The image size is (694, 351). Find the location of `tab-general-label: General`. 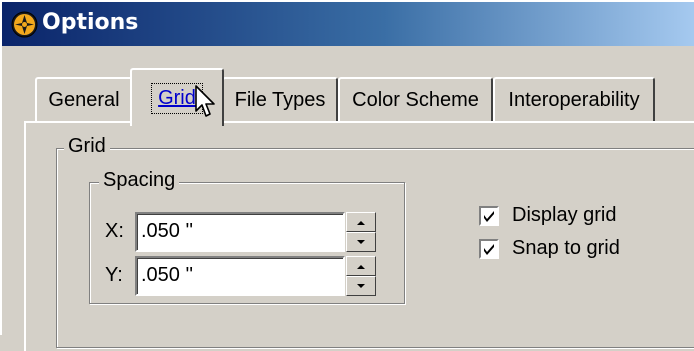

tab-general-label: General is located at coordinates (84, 100).